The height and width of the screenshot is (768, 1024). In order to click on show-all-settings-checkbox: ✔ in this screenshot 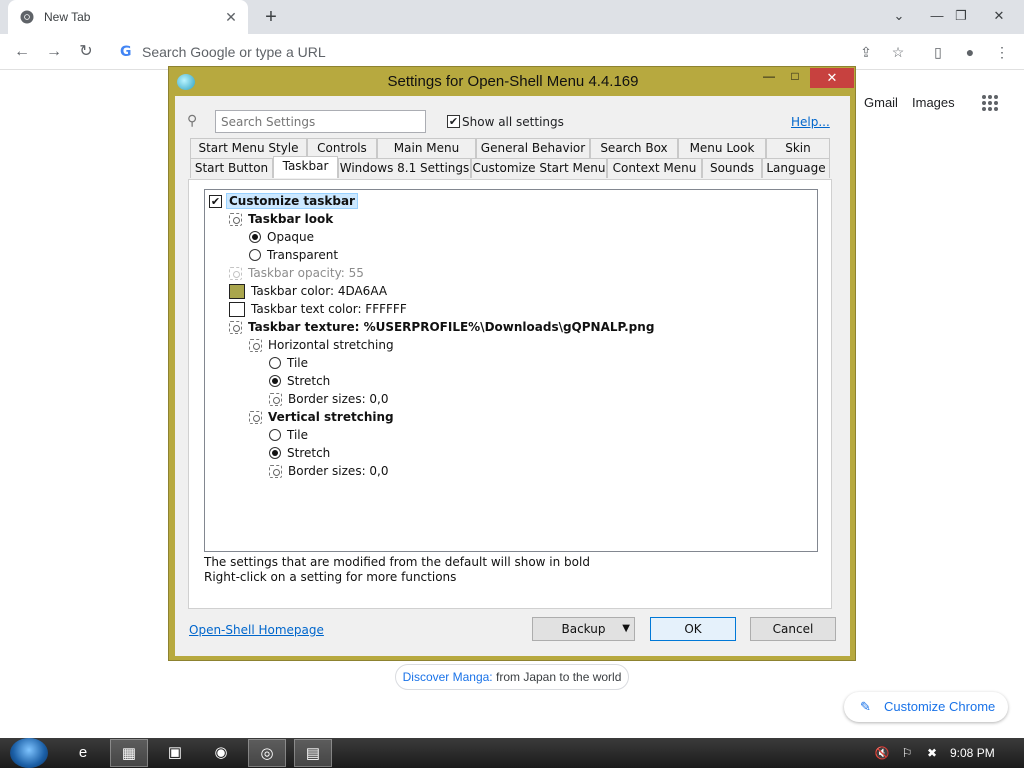, I will do `click(453, 121)`.